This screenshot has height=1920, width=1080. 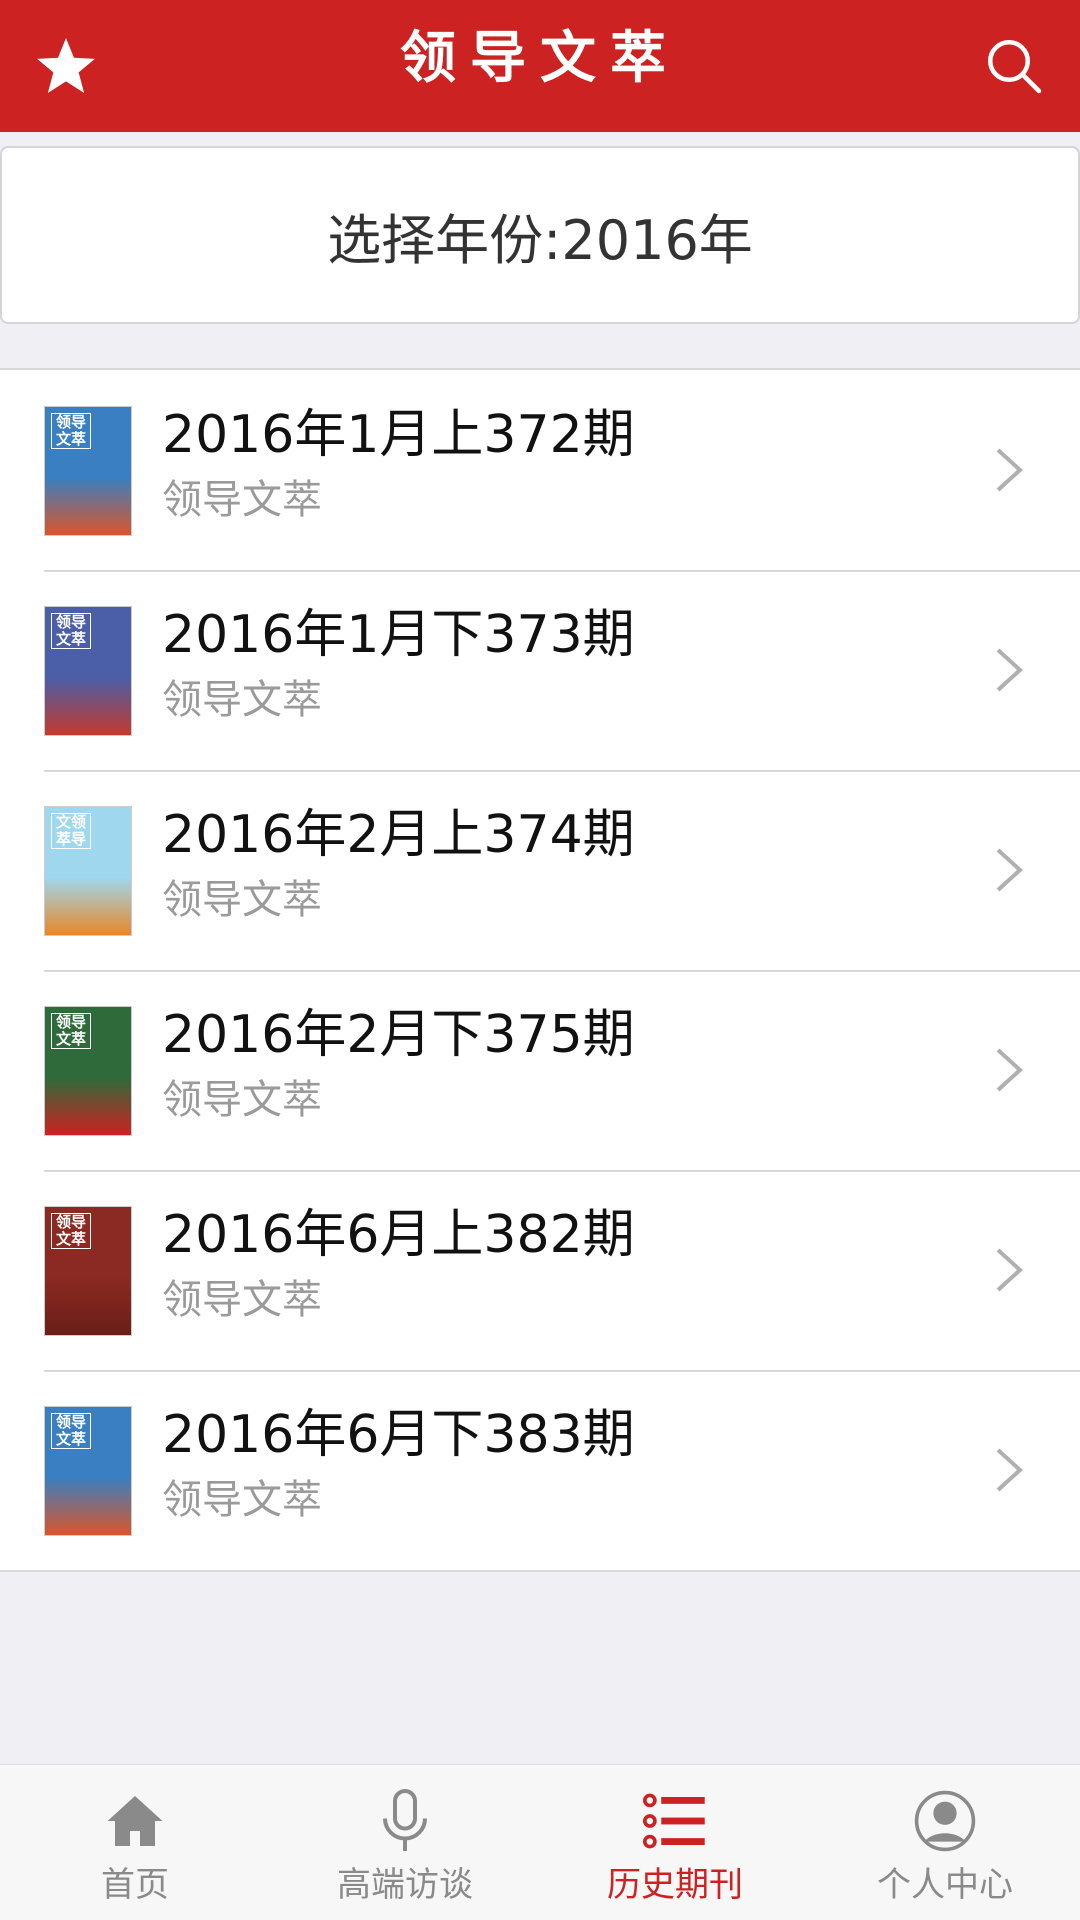 I want to click on microphone-icon, so click(x=405, y=1821).